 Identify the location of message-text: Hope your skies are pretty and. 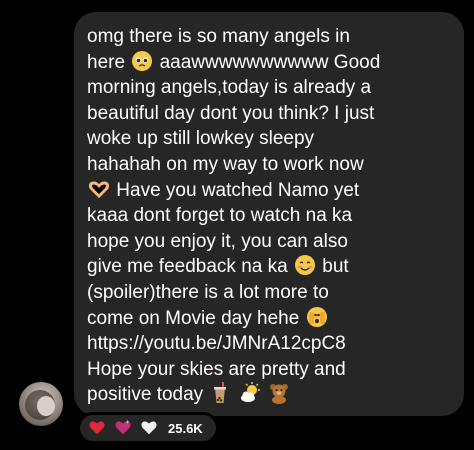
(216, 369).